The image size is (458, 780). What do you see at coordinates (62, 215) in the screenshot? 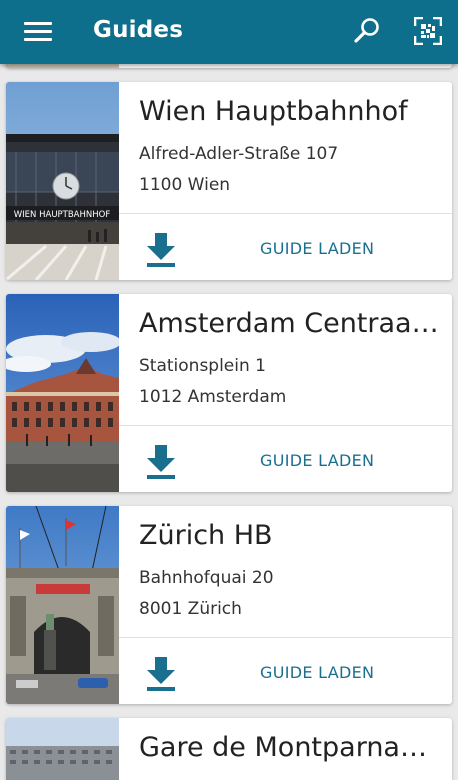
I see `svg-text: WIEN HAUPTBAHNHOF` at bounding box center [62, 215].